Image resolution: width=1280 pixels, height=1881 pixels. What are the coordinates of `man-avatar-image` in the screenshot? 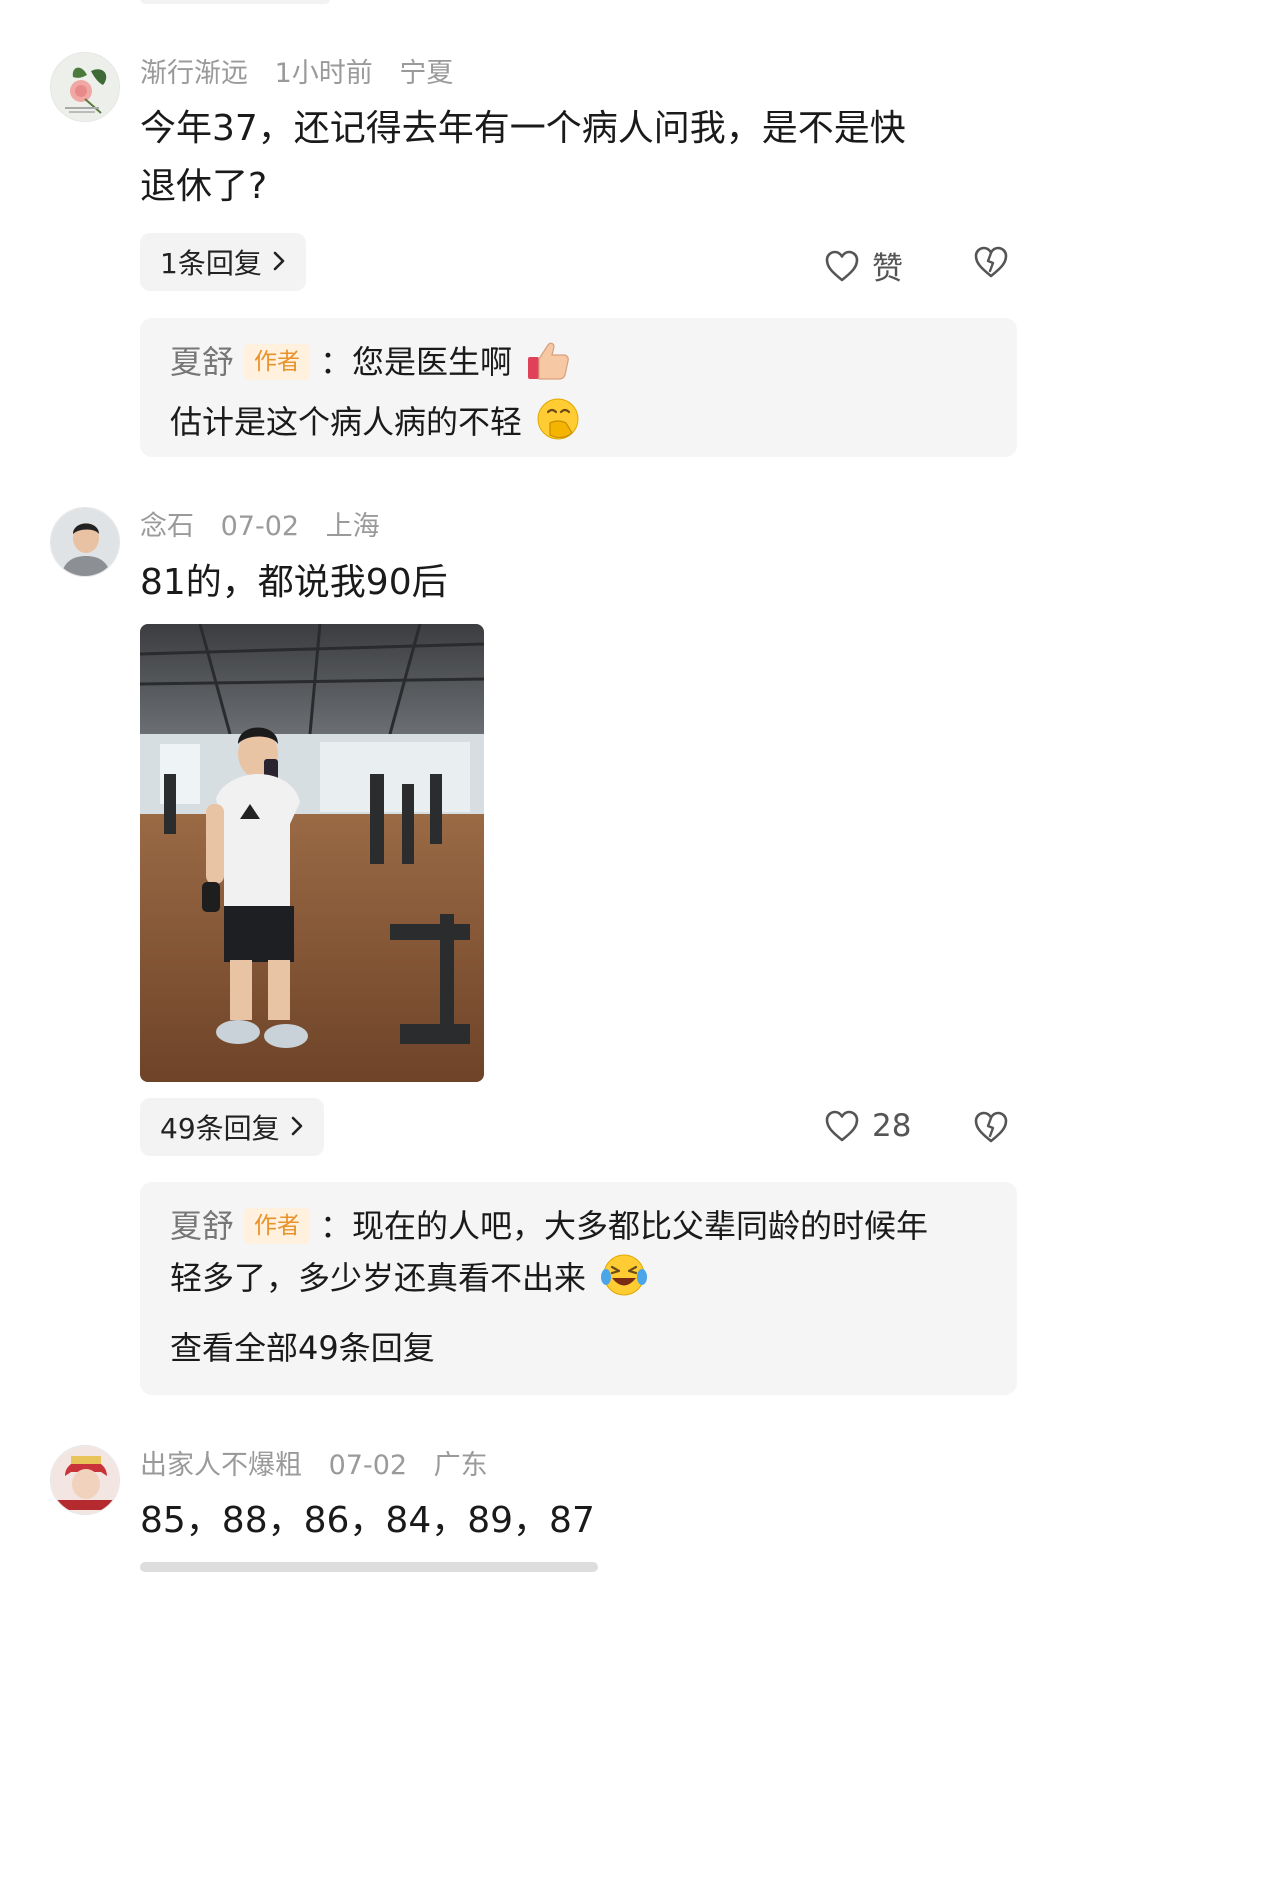 It's located at (85, 542).